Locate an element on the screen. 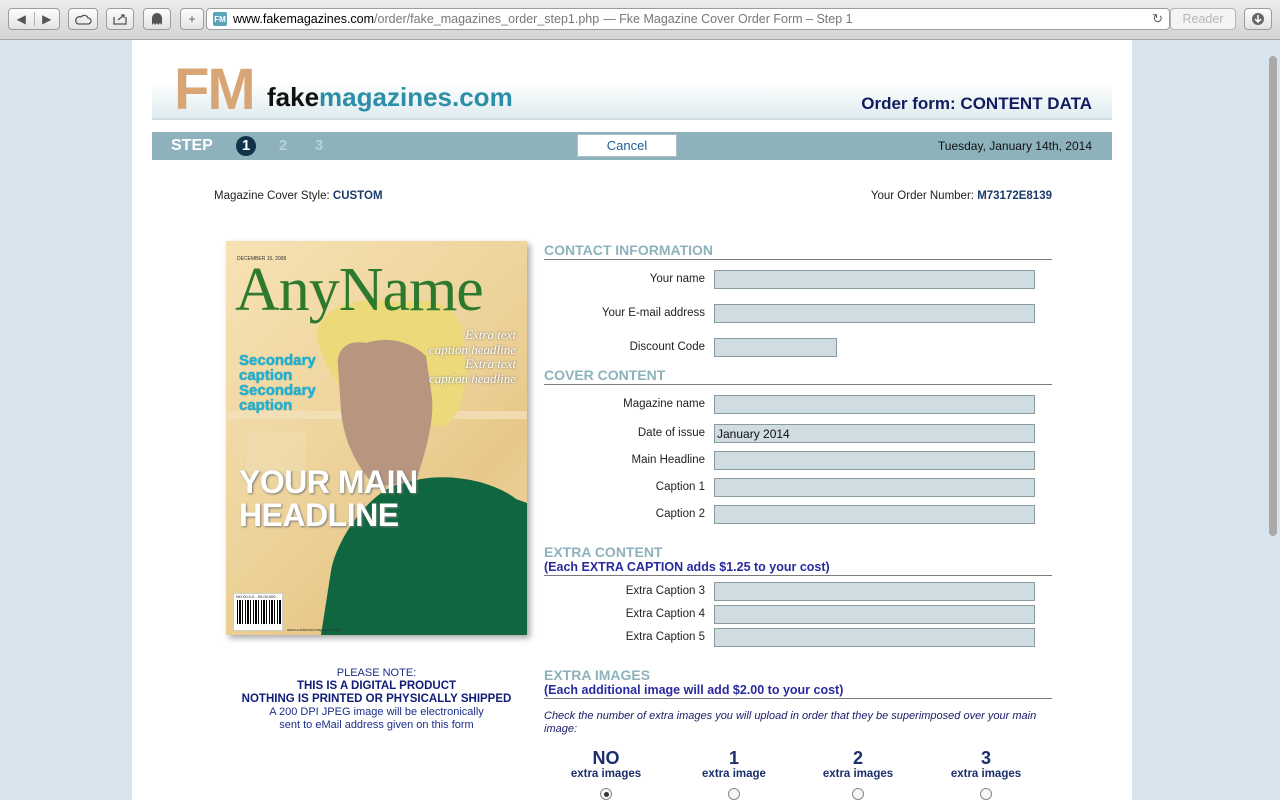 This screenshot has height=800, width=1280. cover-site: www.customizemagazine.com is located at coordinates (314, 629).